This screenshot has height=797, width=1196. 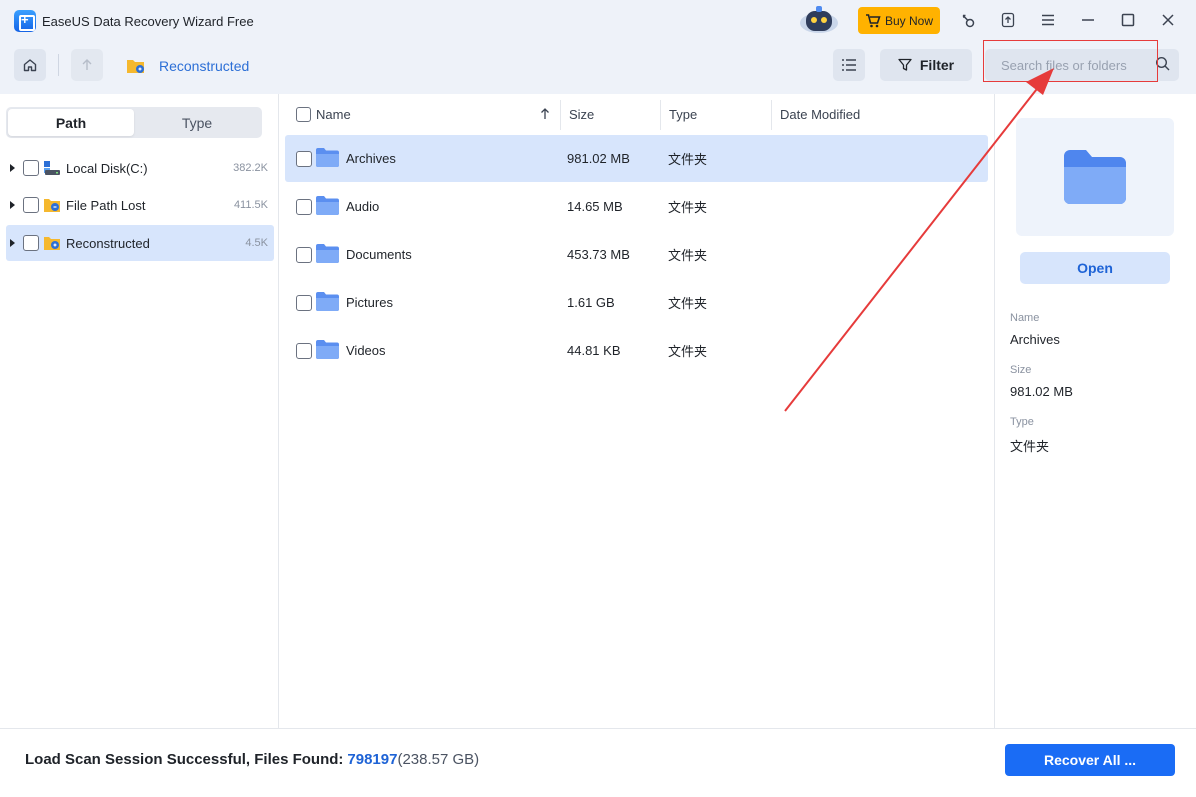 I want to click on table-row: Pictures 1.61 GB 文件夹, so click(x=636, y=302).